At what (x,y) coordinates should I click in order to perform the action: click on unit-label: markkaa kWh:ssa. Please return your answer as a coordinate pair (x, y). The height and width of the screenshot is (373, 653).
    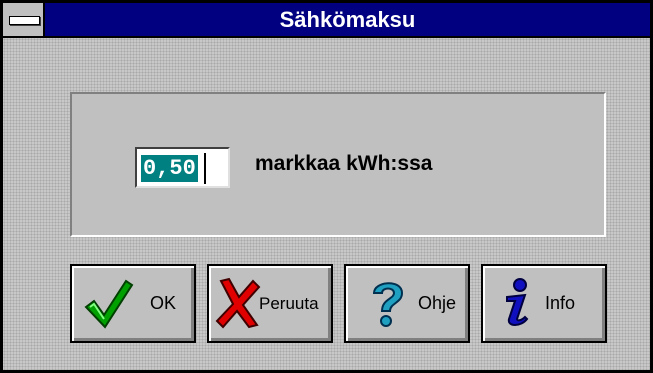
    Looking at the image, I should click on (344, 163).